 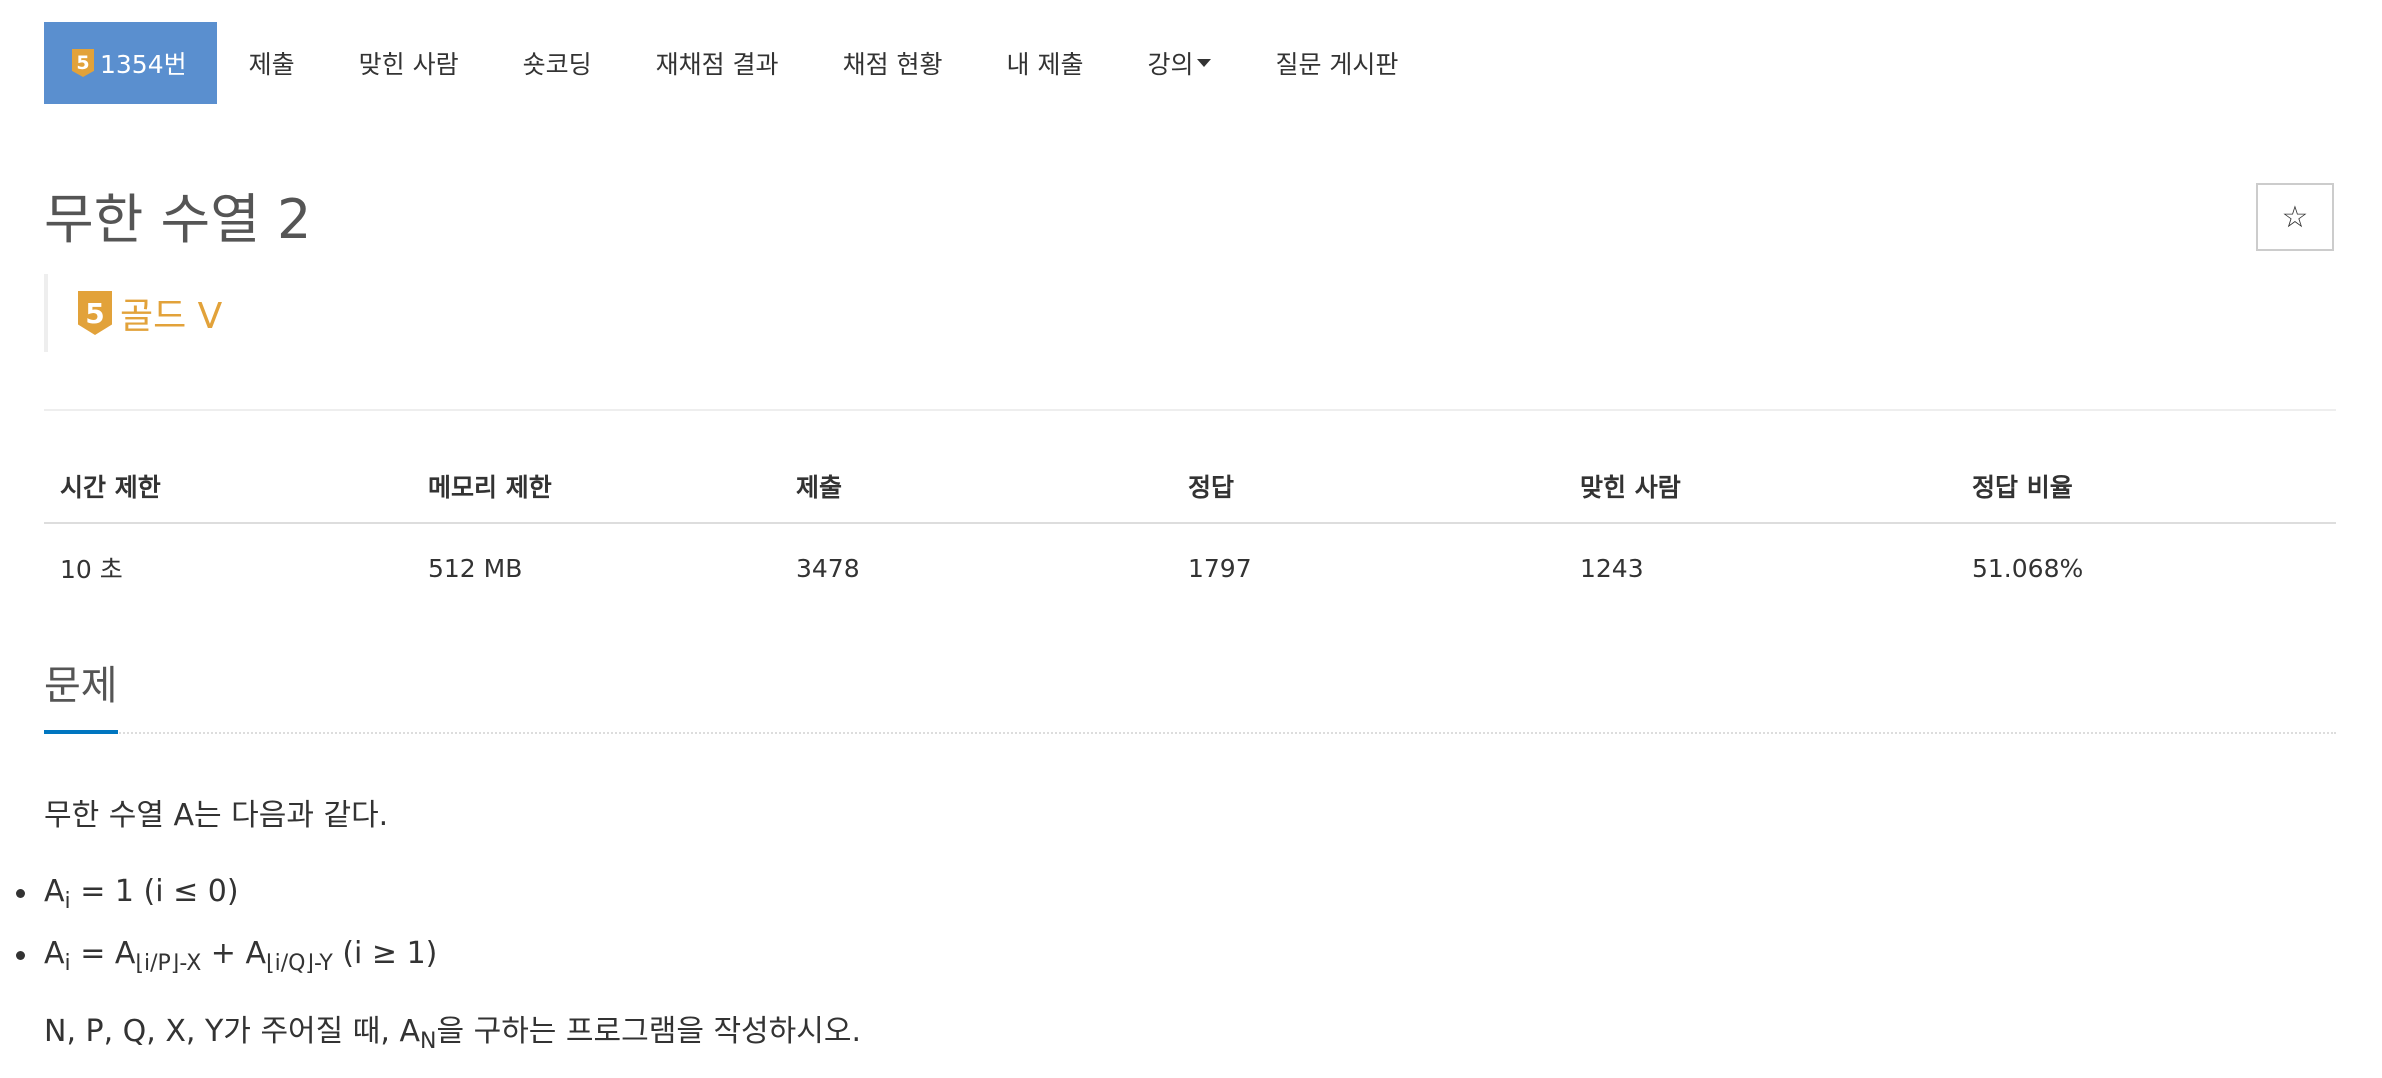 I want to click on tab-solved-users: 맞힌 사람, so click(x=409, y=63).